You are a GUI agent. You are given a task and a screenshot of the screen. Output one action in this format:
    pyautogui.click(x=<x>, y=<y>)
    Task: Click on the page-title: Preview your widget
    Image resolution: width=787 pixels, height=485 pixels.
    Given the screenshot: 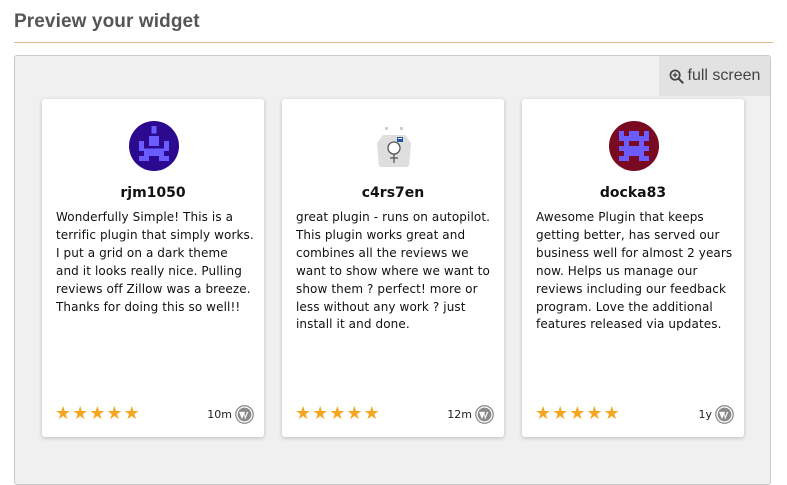 What is the action you would take?
    pyautogui.click(x=107, y=21)
    